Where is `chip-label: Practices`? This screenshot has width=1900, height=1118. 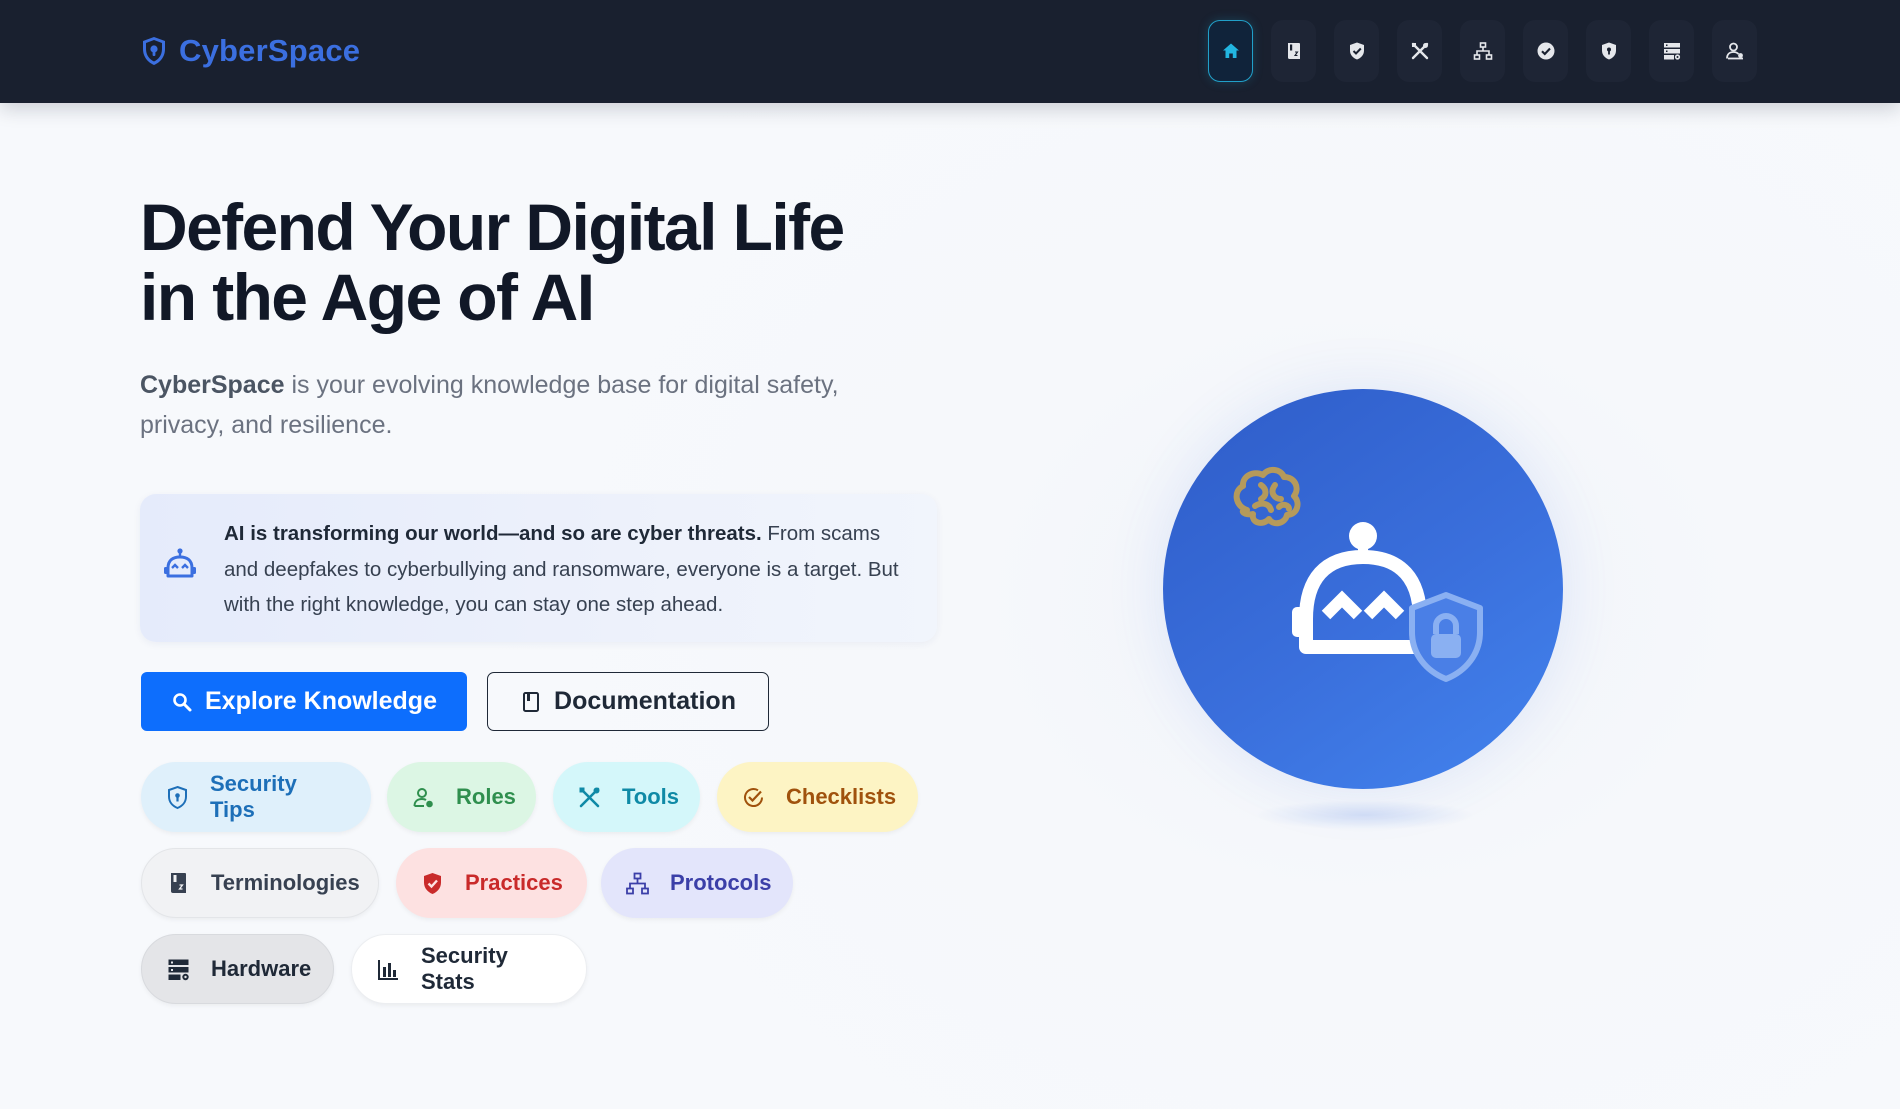
chip-label: Practices is located at coordinates (514, 882).